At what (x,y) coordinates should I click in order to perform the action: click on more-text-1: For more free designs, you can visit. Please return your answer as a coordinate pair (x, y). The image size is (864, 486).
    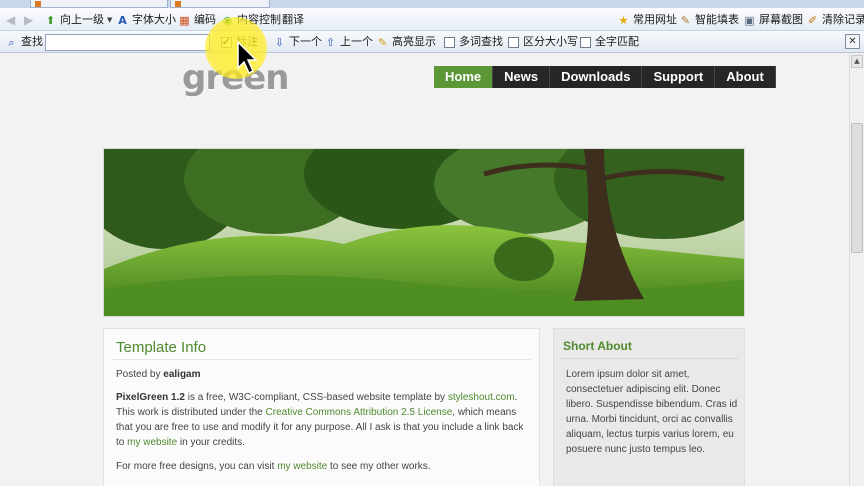
    Looking at the image, I should click on (195, 466).